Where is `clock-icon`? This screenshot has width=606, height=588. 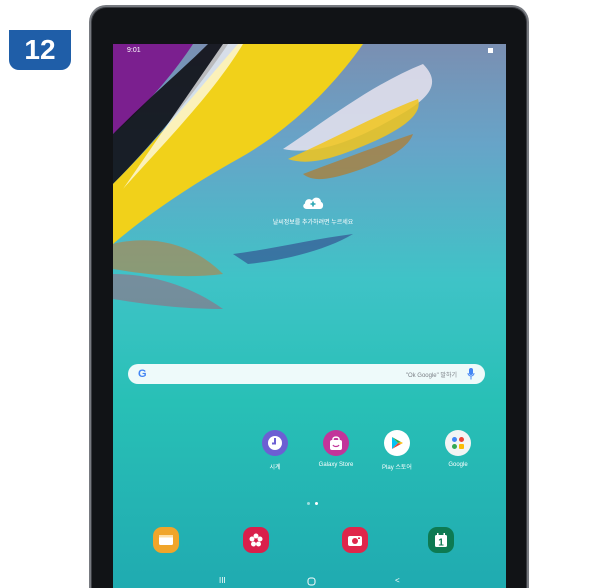 clock-icon is located at coordinates (275, 443).